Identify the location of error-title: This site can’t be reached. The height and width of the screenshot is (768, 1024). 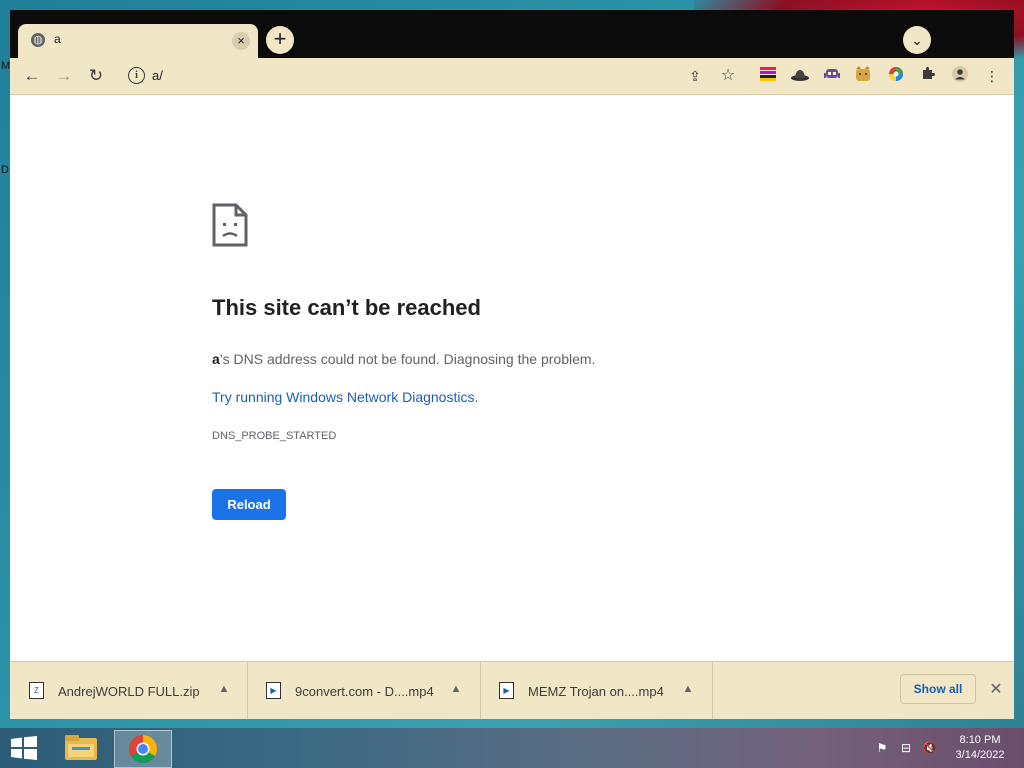
(346, 307).